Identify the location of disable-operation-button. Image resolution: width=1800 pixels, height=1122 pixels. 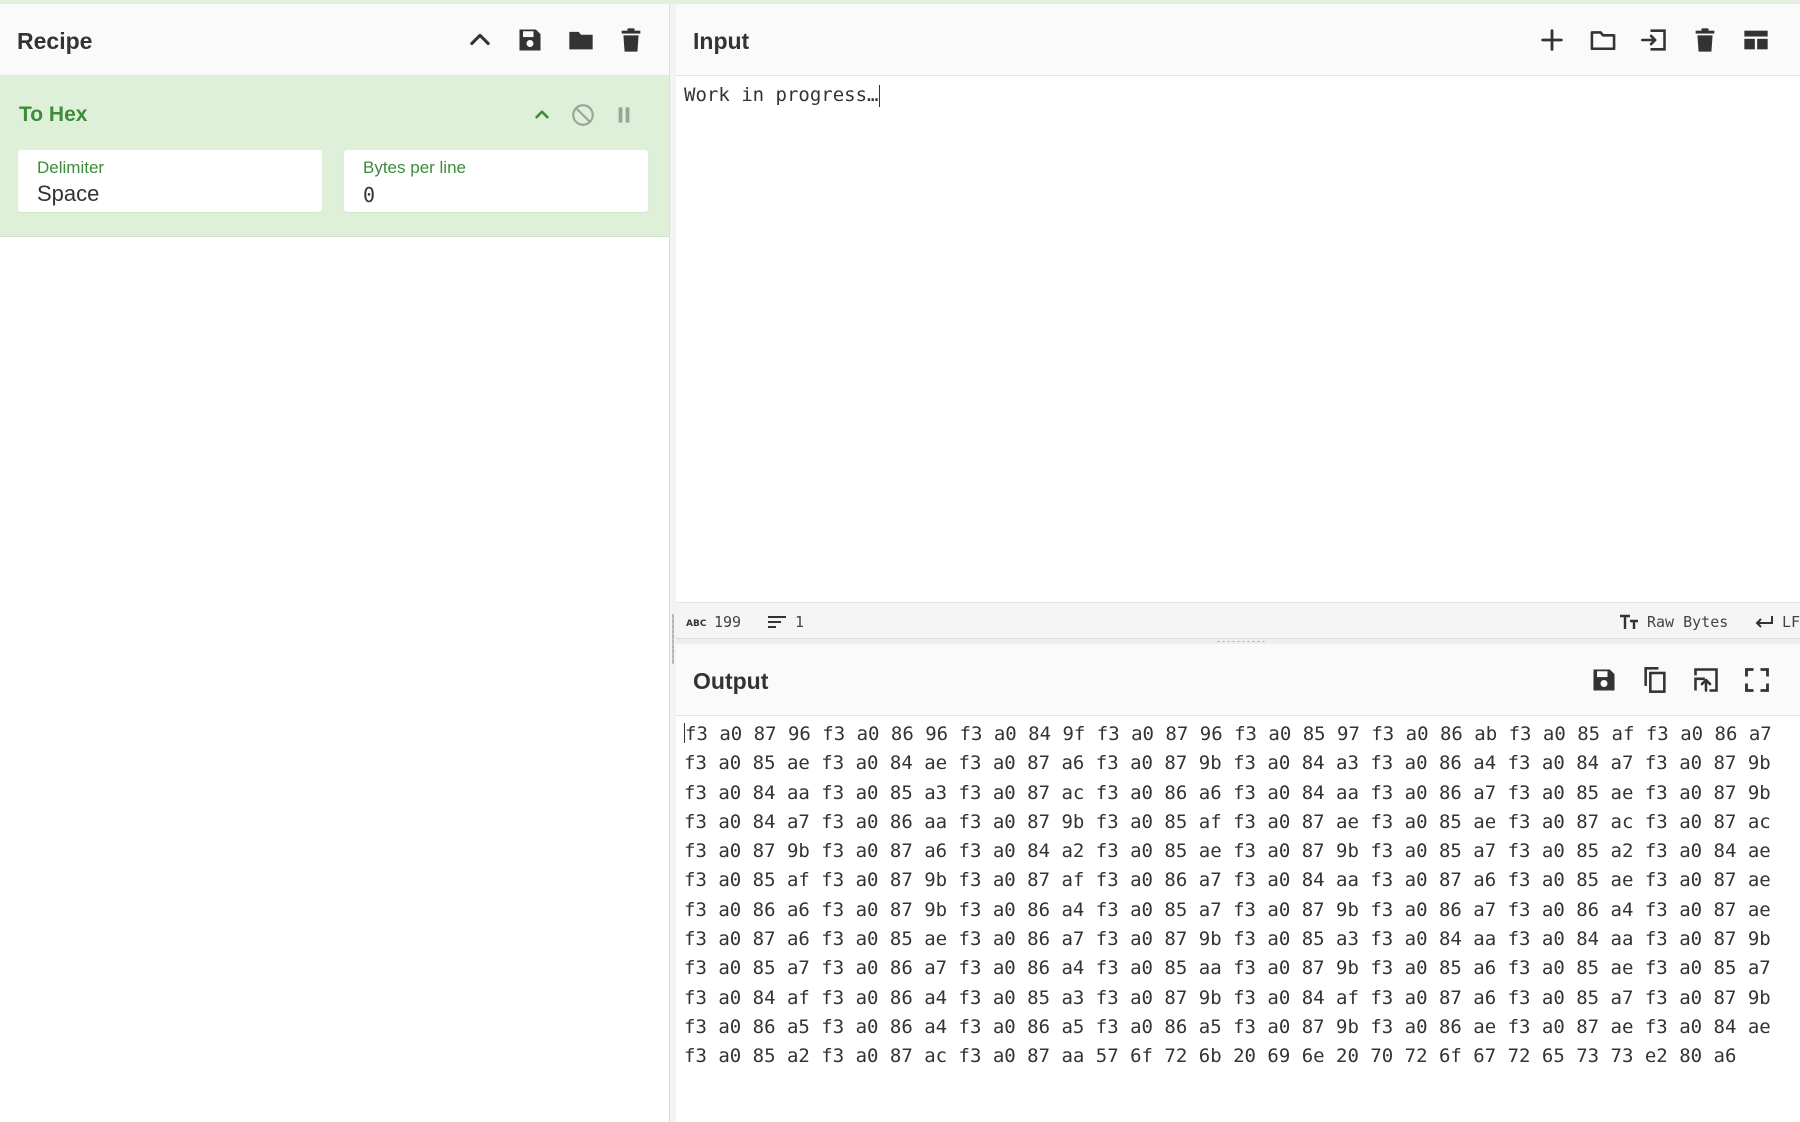
(583, 115).